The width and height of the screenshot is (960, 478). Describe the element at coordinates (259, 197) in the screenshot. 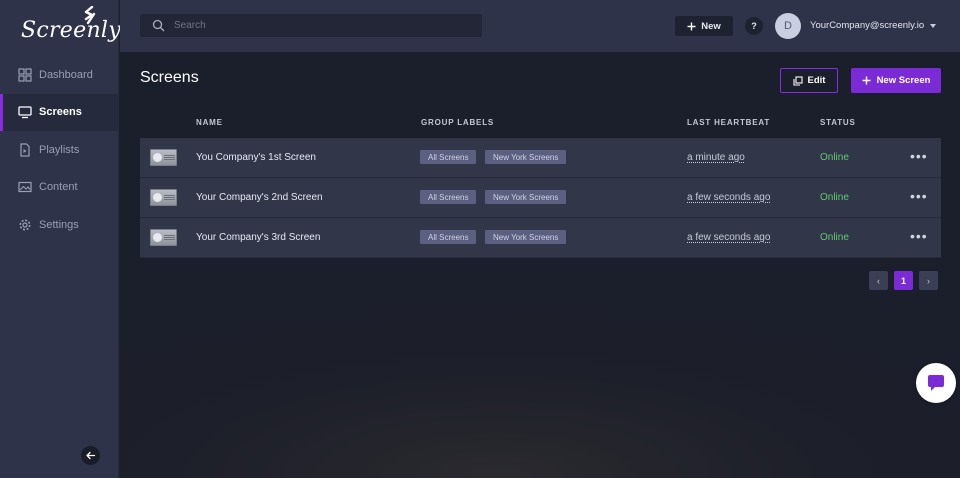

I see `screen-name: Your Company's 2nd Screen` at that location.